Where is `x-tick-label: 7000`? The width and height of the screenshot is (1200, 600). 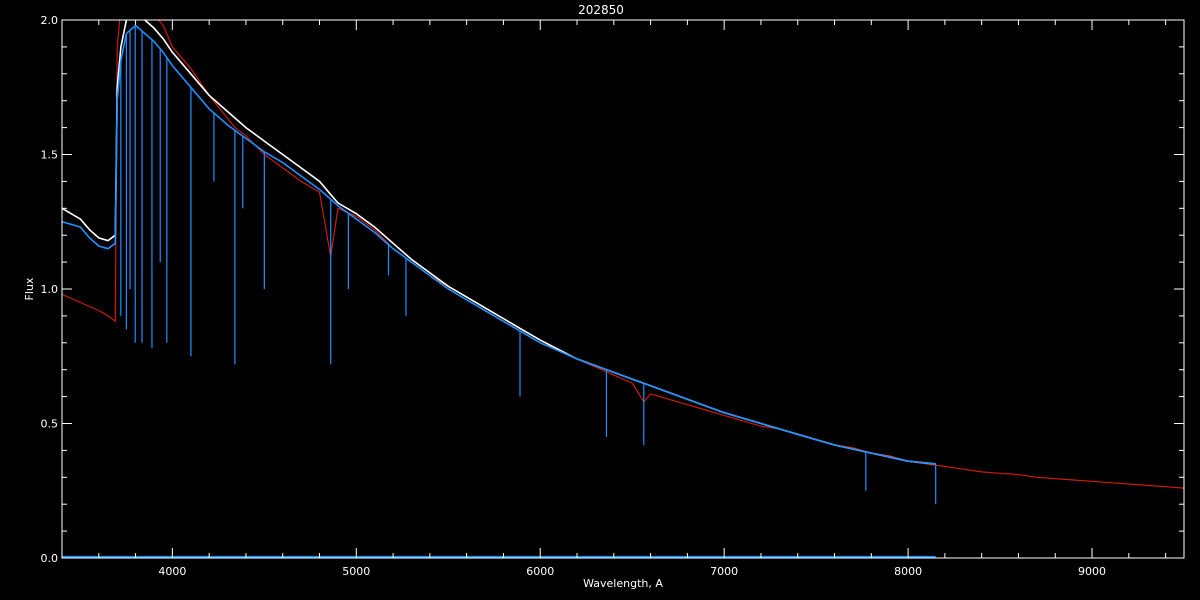 x-tick-label: 7000 is located at coordinates (724, 571).